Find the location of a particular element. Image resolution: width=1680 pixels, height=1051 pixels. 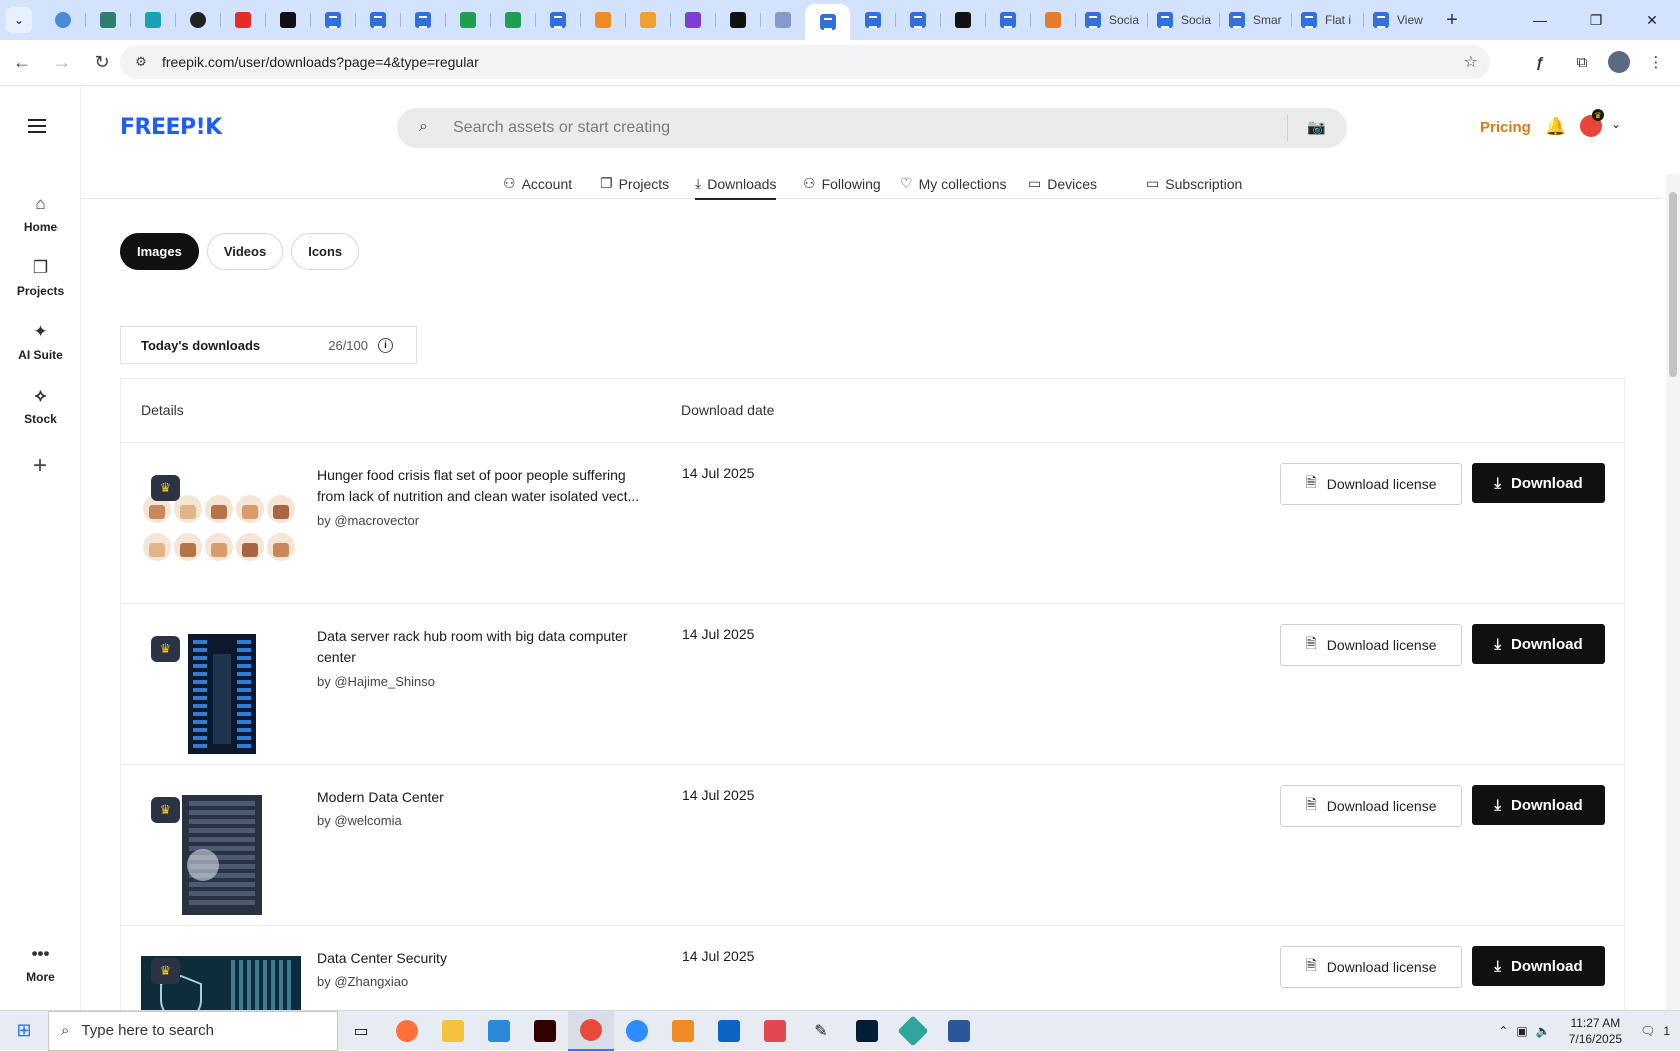

browser-tab: Flat i is located at coordinates (1327, 20).